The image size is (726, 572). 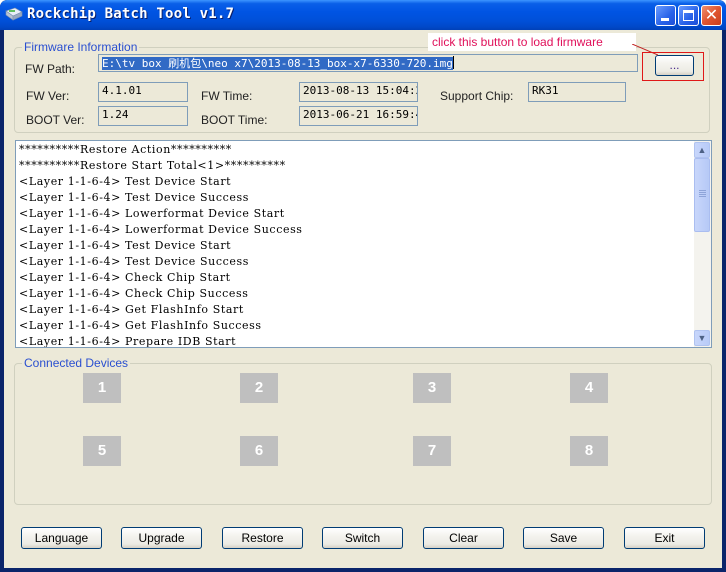 I want to click on language-button: Language, so click(x=61, y=538).